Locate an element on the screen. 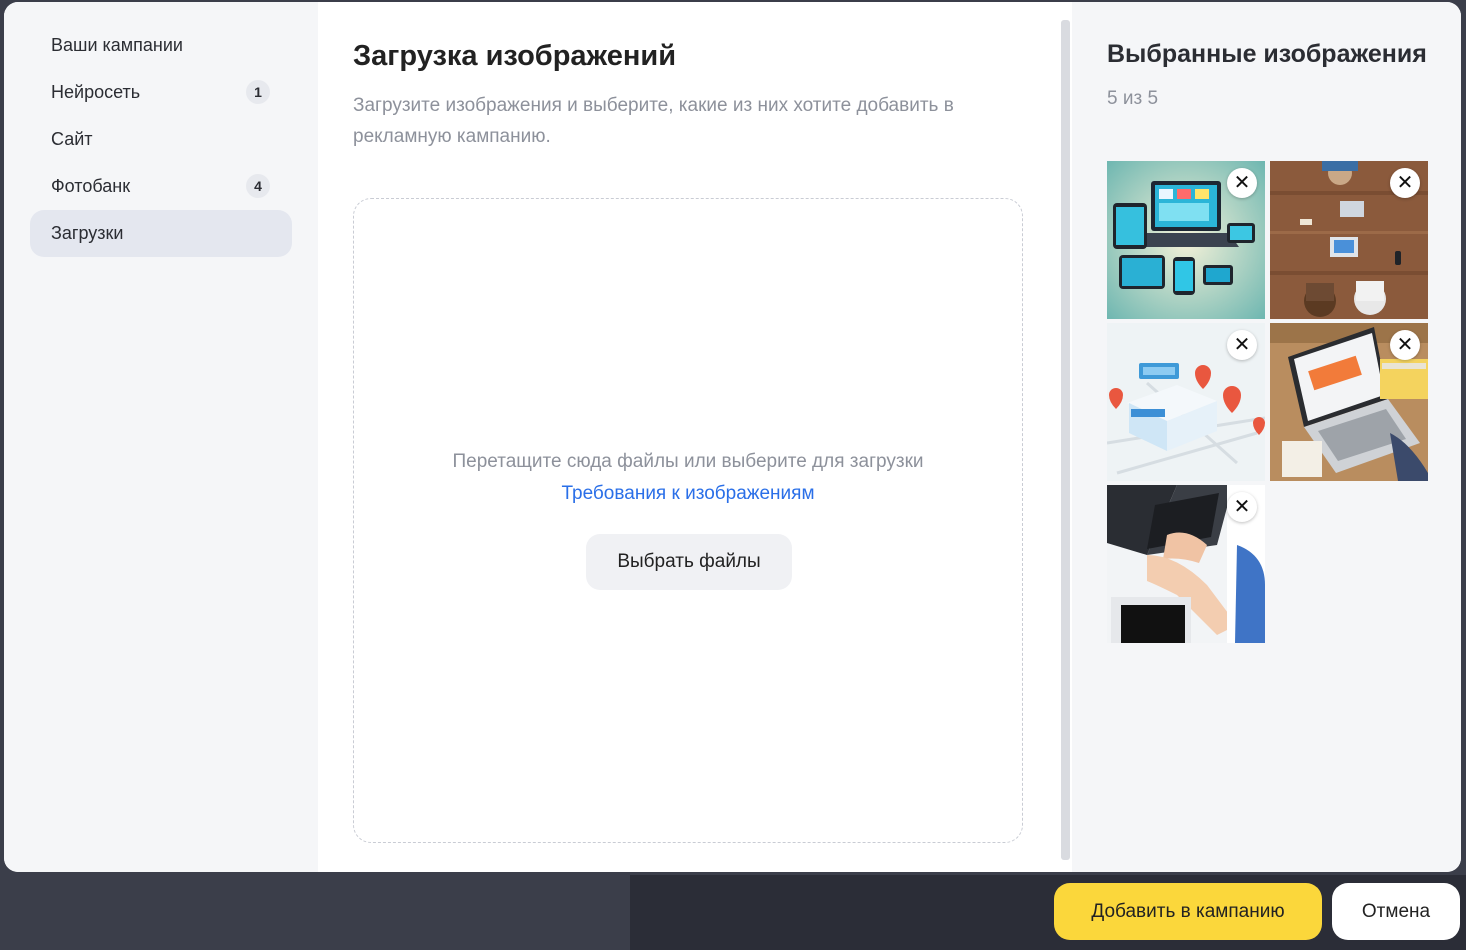  add-to-campaign-button: Добавить в кампанию is located at coordinates (1188, 911).